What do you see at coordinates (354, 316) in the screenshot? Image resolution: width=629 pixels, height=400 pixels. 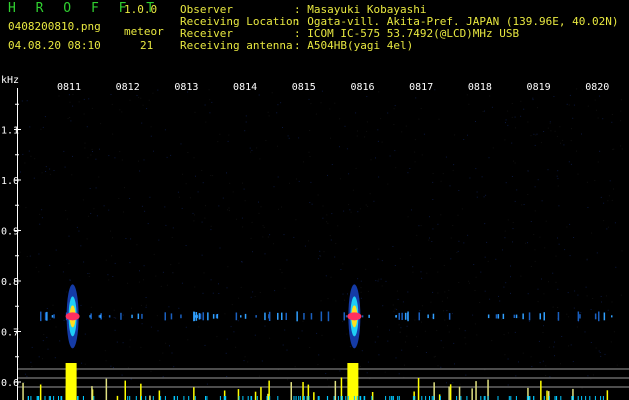 I see `echo-peak` at bounding box center [354, 316].